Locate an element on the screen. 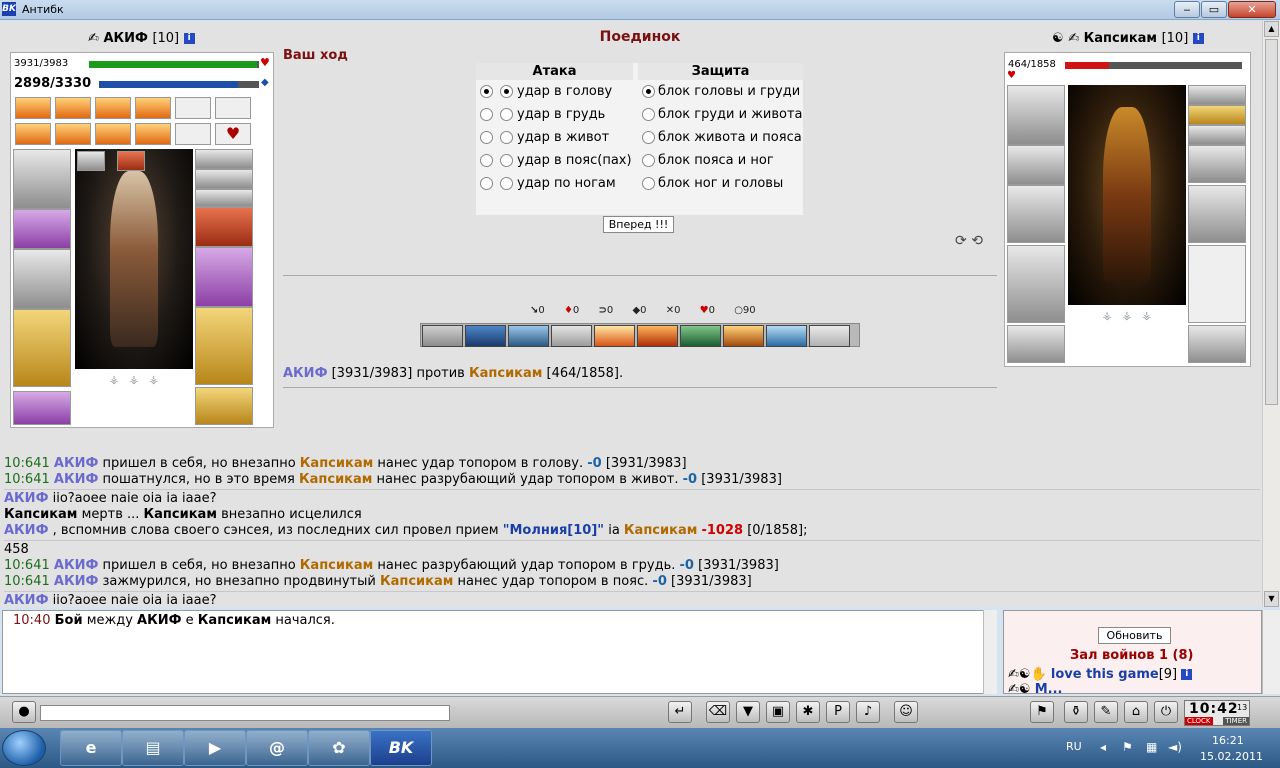 This screenshot has width=1280, height=768. media-player-icon: ▶ is located at coordinates (215, 748).